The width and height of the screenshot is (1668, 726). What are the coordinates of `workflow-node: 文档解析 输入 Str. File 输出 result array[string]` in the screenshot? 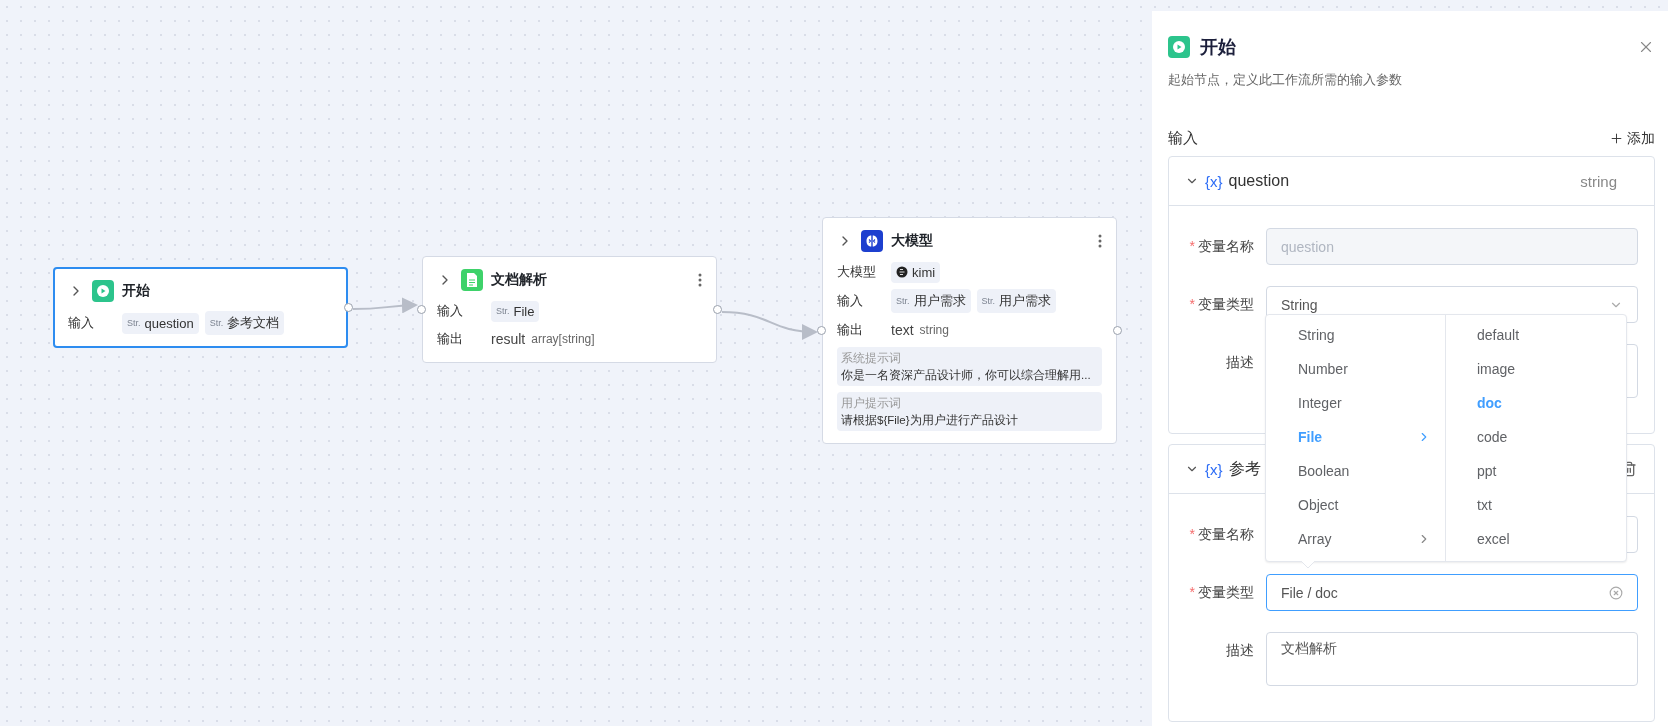 It's located at (569, 309).